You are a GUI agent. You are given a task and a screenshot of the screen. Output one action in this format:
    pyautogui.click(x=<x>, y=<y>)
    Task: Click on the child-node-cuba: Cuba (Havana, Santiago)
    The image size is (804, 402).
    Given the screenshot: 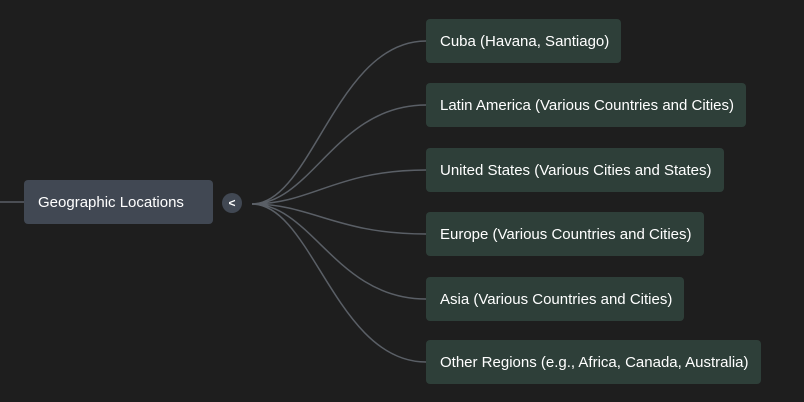 What is the action you would take?
    pyautogui.click(x=524, y=41)
    